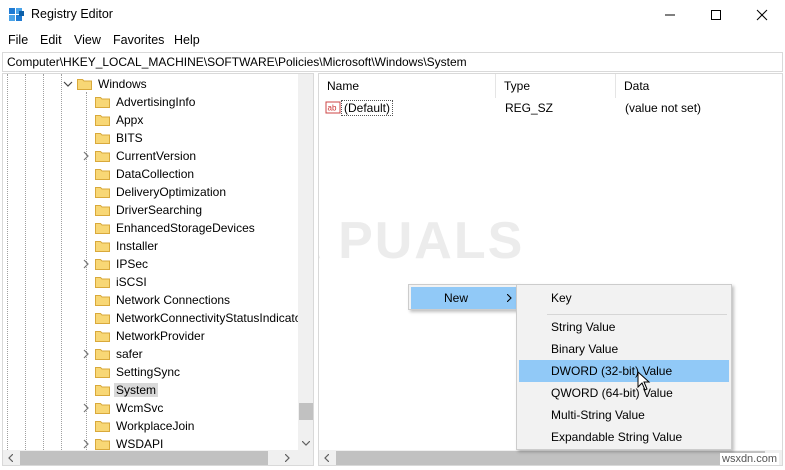 The image size is (785, 470). Describe the element at coordinates (305, 262) in the screenshot. I see `tree-vertical-scrollbar` at that location.